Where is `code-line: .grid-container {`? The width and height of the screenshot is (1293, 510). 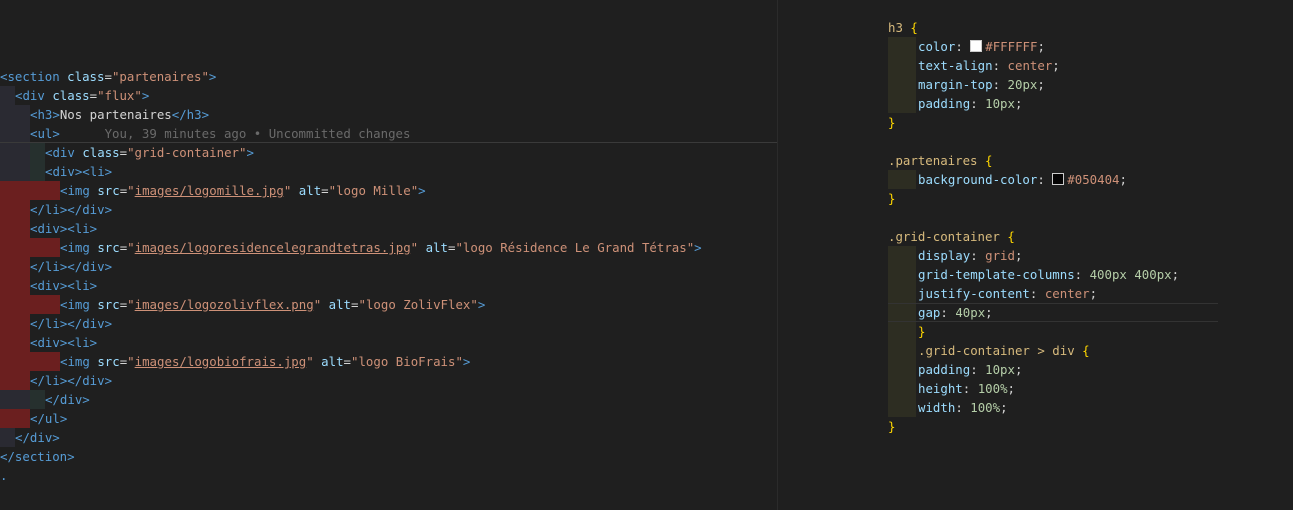
code-line: .grid-container { is located at coordinates (951, 236).